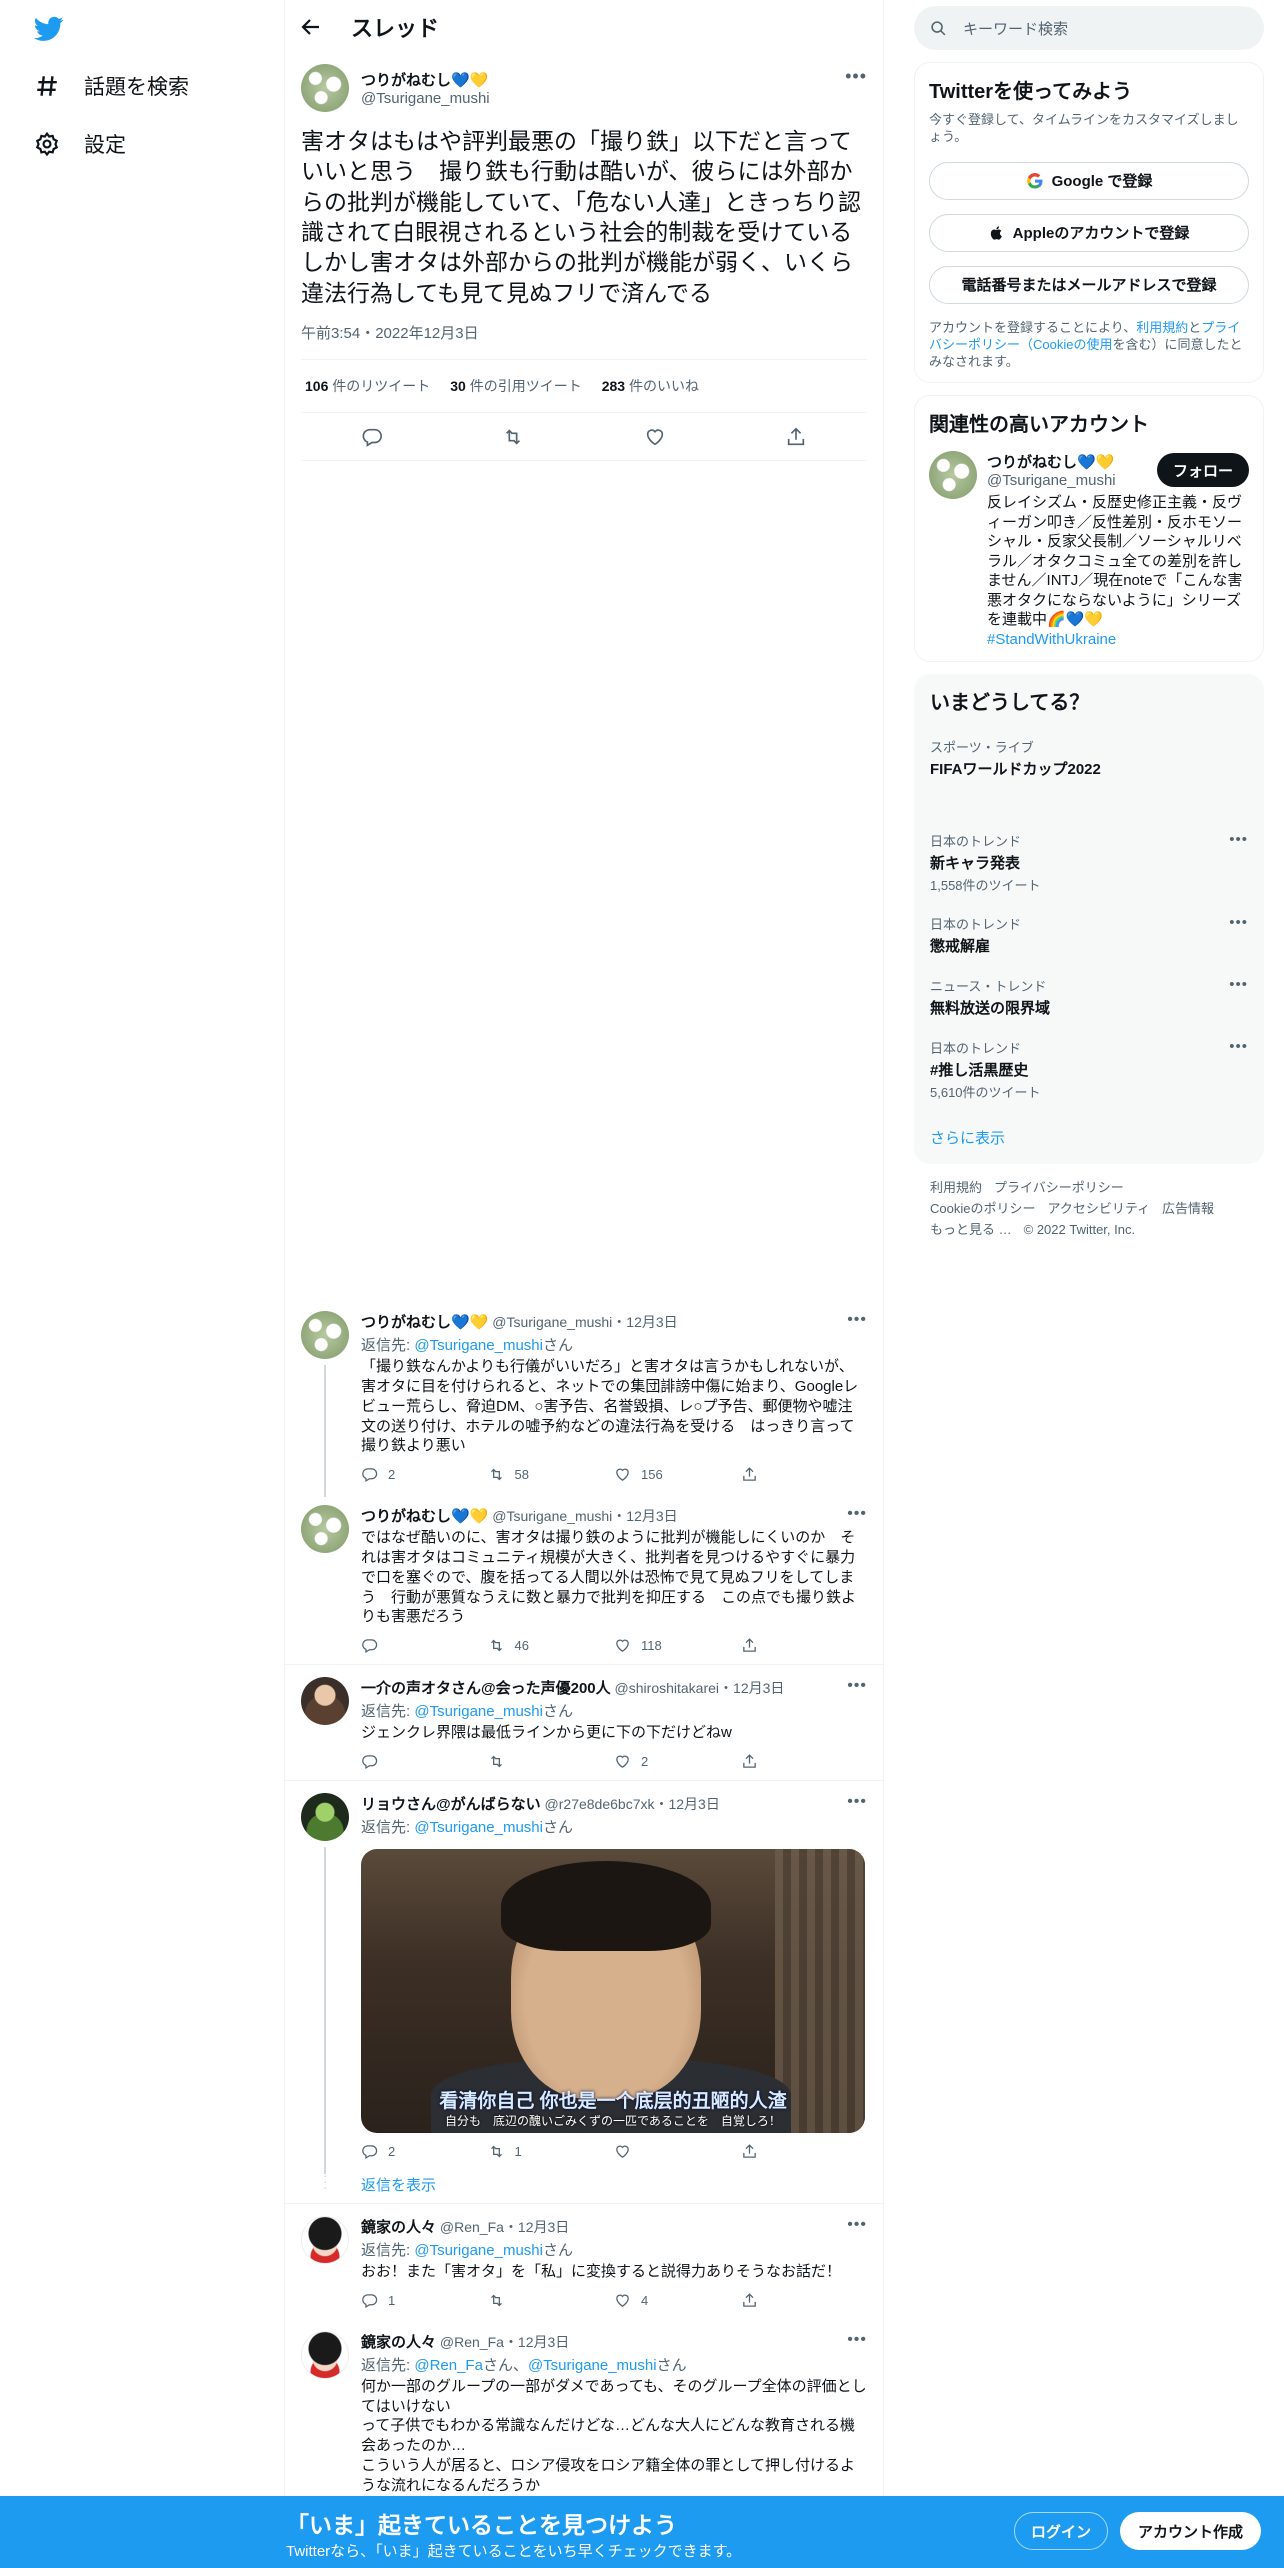  Describe the element at coordinates (956, 1187) in the screenshot. I see `footer-terms: 利用規約` at that location.